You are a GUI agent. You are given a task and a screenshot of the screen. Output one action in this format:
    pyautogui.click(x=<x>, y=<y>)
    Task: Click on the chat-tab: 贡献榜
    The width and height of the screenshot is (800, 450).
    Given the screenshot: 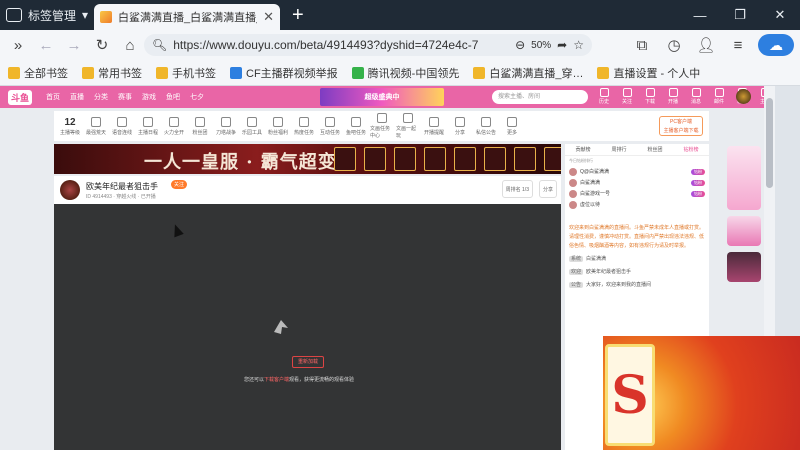 What is the action you would take?
    pyautogui.click(x=582, y=149)
    